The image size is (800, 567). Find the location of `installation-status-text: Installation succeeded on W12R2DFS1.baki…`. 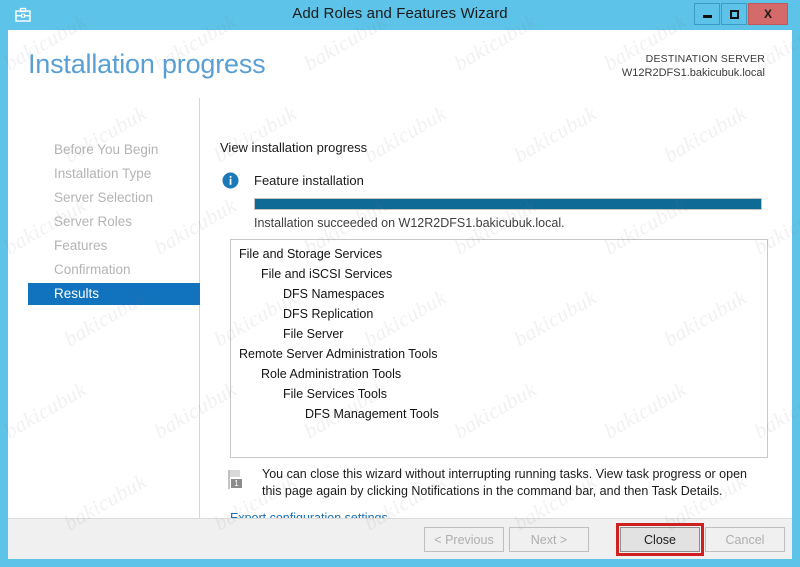

installation-status-text: Installation succeeded on W12R2DFS1.baki… is located at coordinates (409, 223).